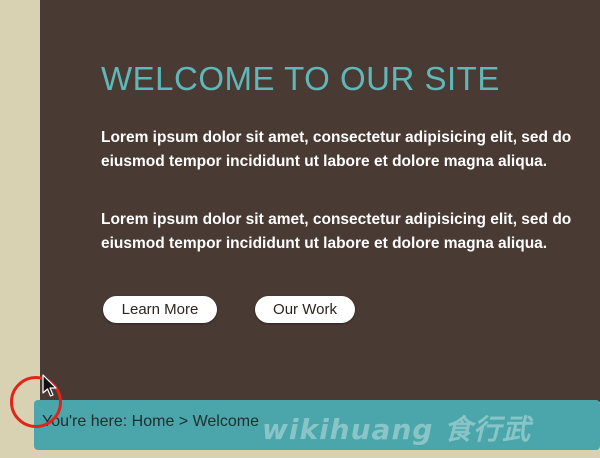 This screenshot has width=600, height=458. Describe the element at coordinates (305, 309) in the screenshot. I see `our-work-button: Our Work` at that location.